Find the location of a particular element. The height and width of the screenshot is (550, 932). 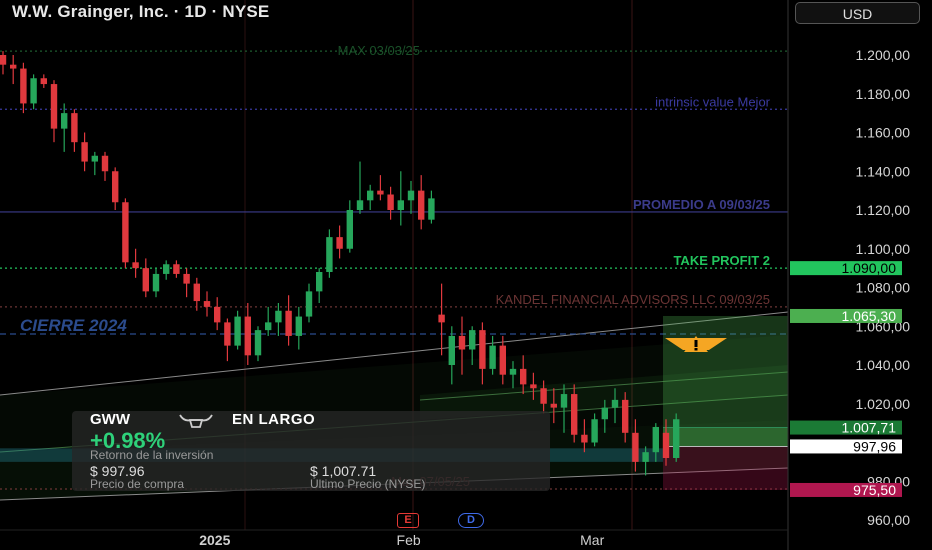

loss-zone is located at coordinates (725, 468).